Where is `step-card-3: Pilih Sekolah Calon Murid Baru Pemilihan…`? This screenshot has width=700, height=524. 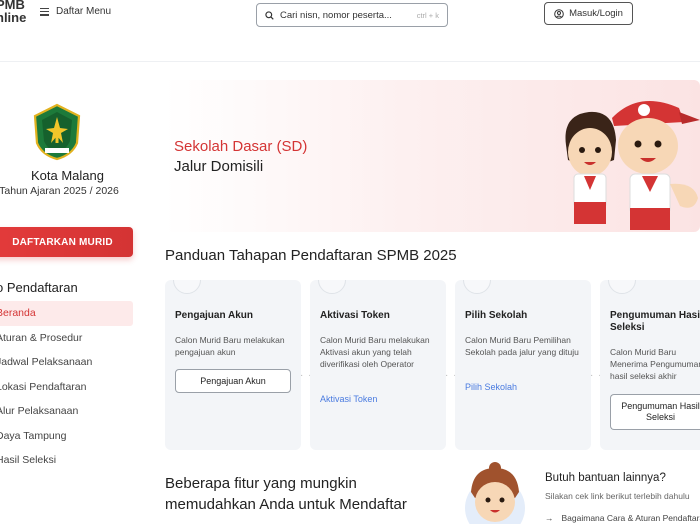
step-card-3: Pilih Sekolah Calon Murid Baru Pemilihan… is located at coordinates (523, 365).